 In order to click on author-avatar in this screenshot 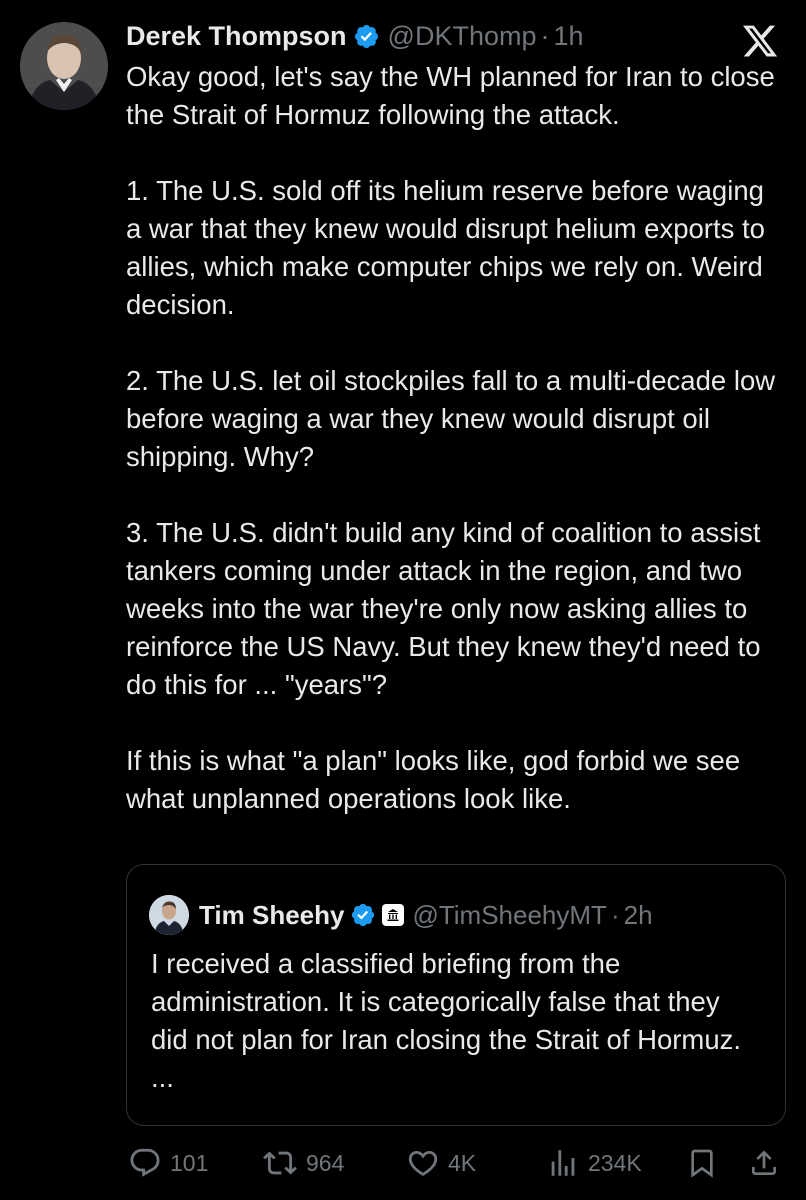, I will do `click(64, 66)`.